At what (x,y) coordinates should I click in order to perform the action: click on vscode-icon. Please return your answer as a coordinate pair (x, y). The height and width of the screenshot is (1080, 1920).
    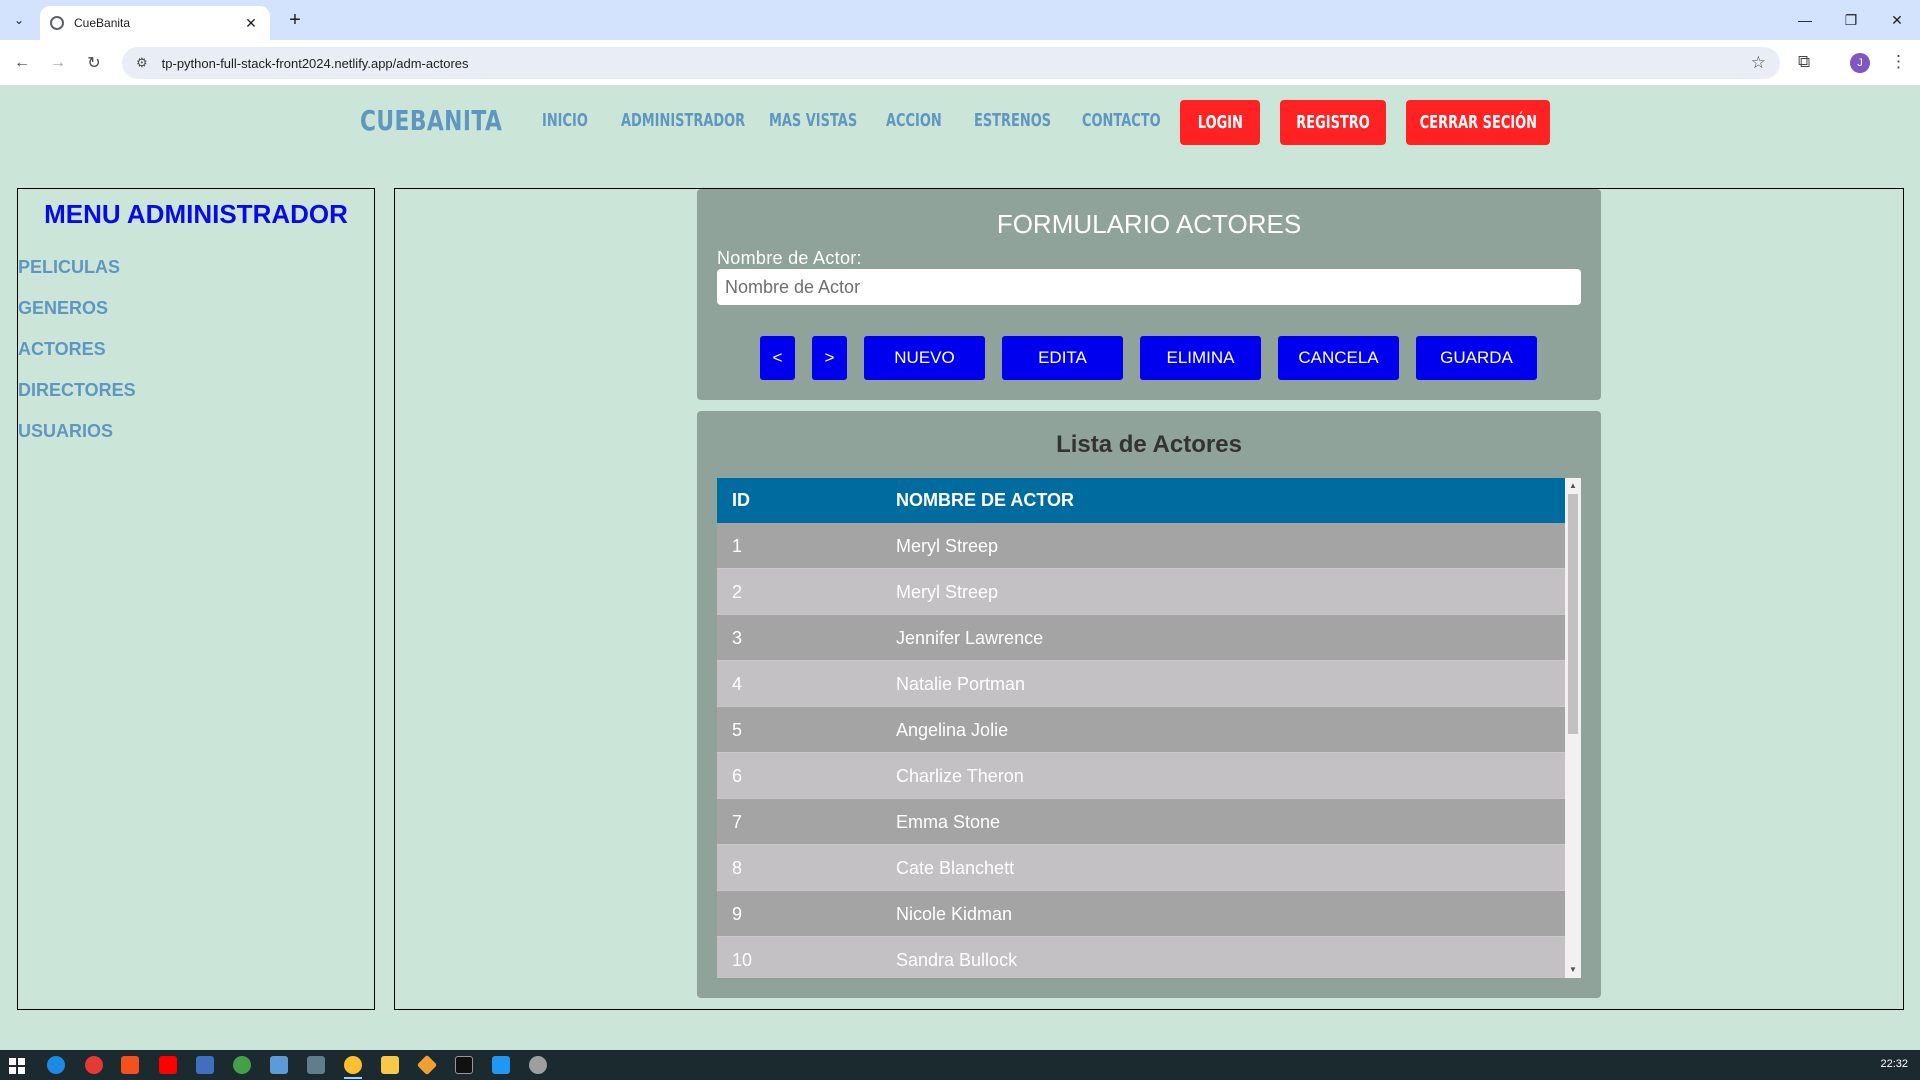
    Looking at the image, I should click on (205, 1065).